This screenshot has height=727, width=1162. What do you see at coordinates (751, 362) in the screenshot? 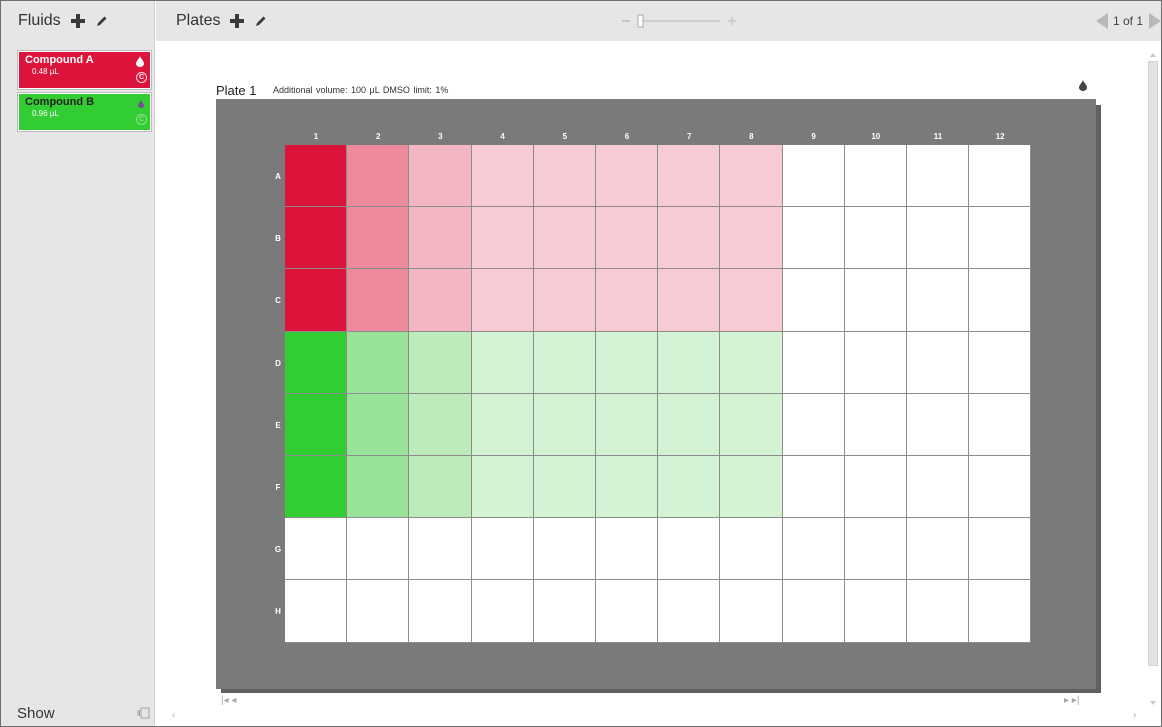
I see `well-D8` at bounding box center [751, 362].